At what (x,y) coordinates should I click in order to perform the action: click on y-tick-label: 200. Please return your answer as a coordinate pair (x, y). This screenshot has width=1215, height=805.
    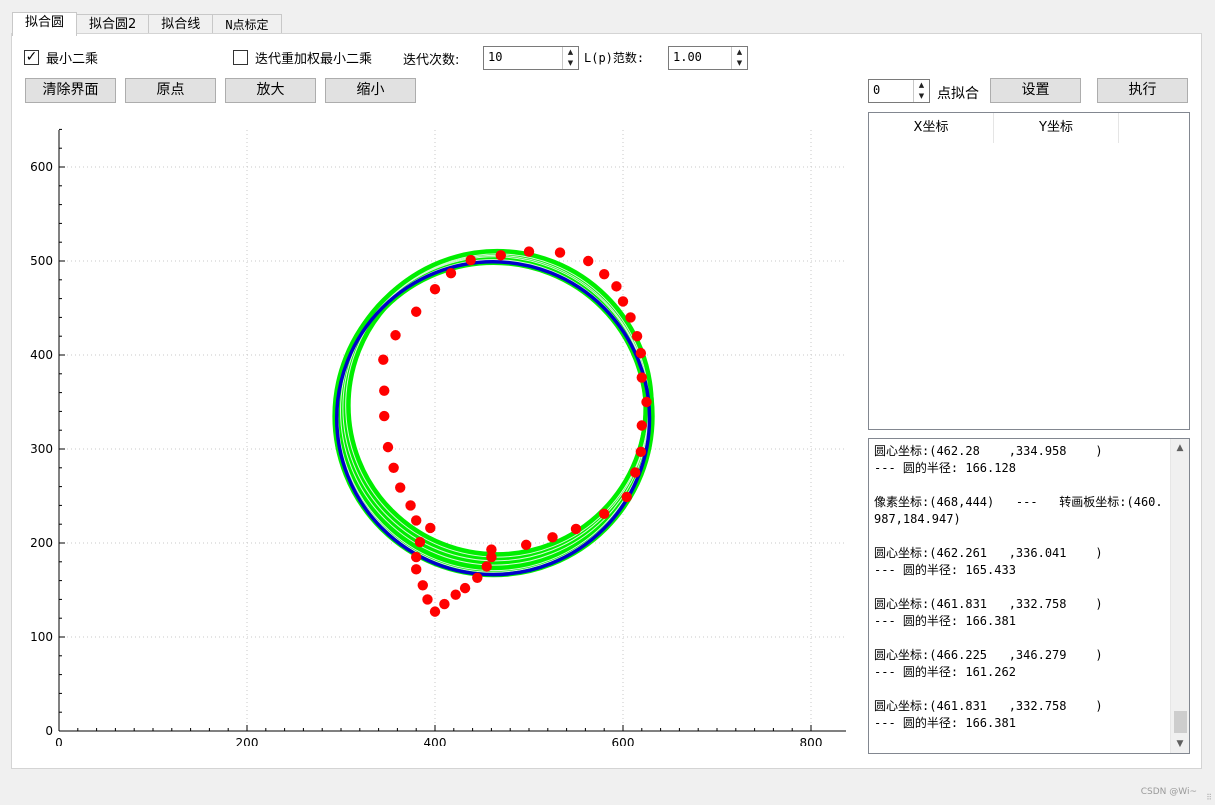
    Looking at the image, I should click on (41, 543).